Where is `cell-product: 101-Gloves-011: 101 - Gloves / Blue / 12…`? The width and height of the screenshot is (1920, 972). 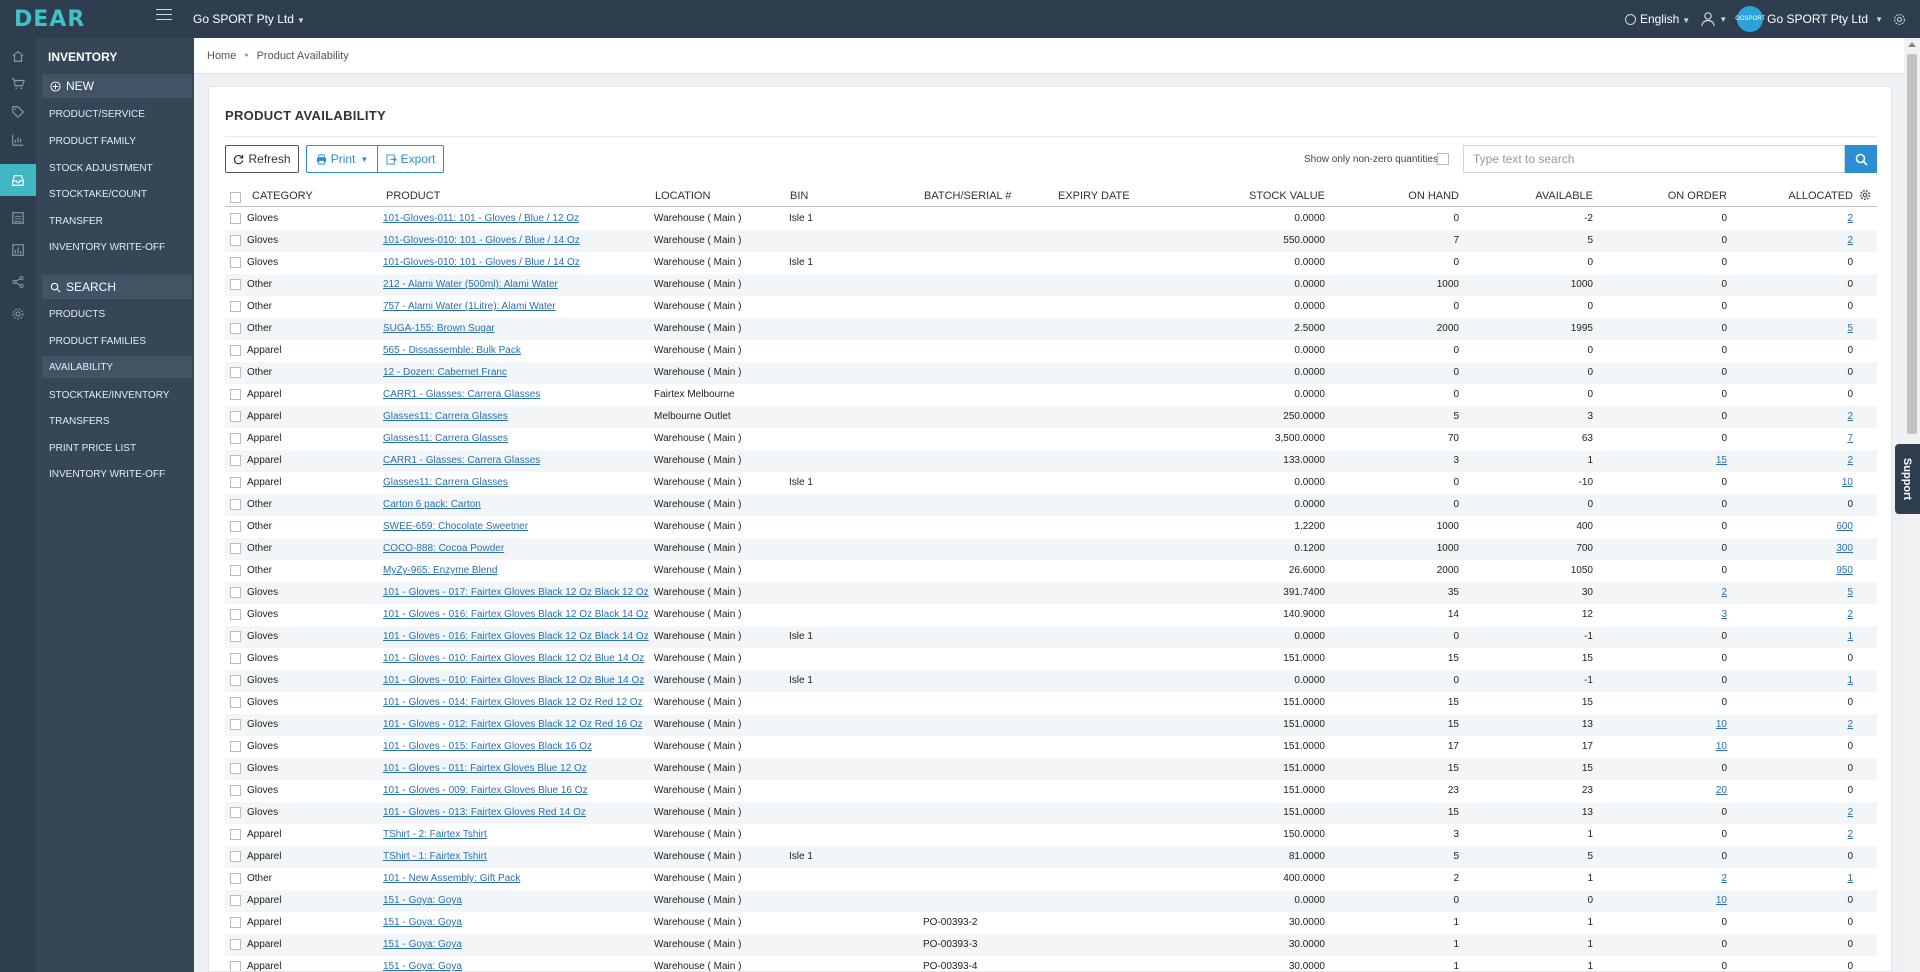
cell-product: 101-Gloves-011: 101 - Gloves / Blue / 12… is located at coordinates (481, 218).